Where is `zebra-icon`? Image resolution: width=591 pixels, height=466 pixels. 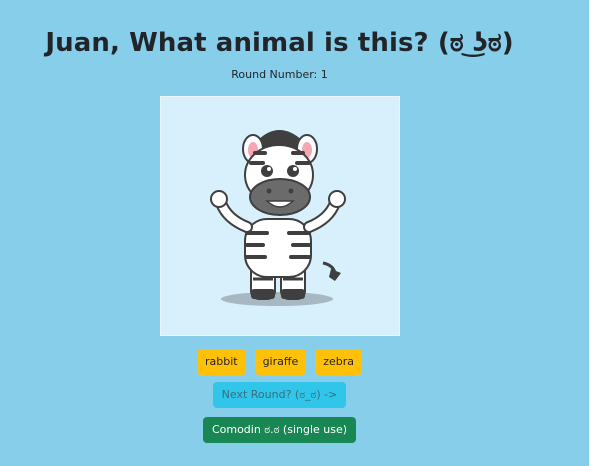 zebra-icon is located at coordinates (277, 218).